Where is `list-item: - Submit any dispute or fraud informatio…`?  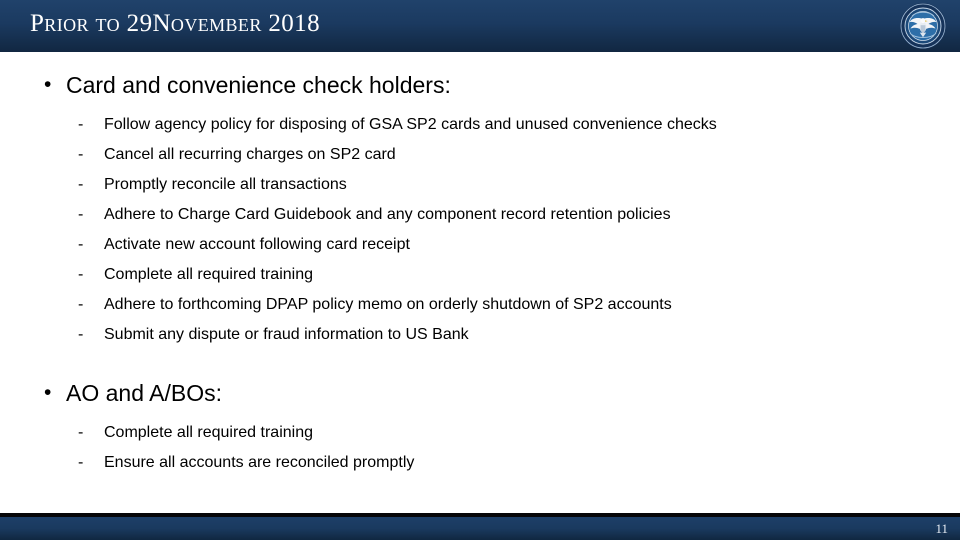 list-item: - Submit any dispute or fraud informatio… is located at coordinates (480, 335).